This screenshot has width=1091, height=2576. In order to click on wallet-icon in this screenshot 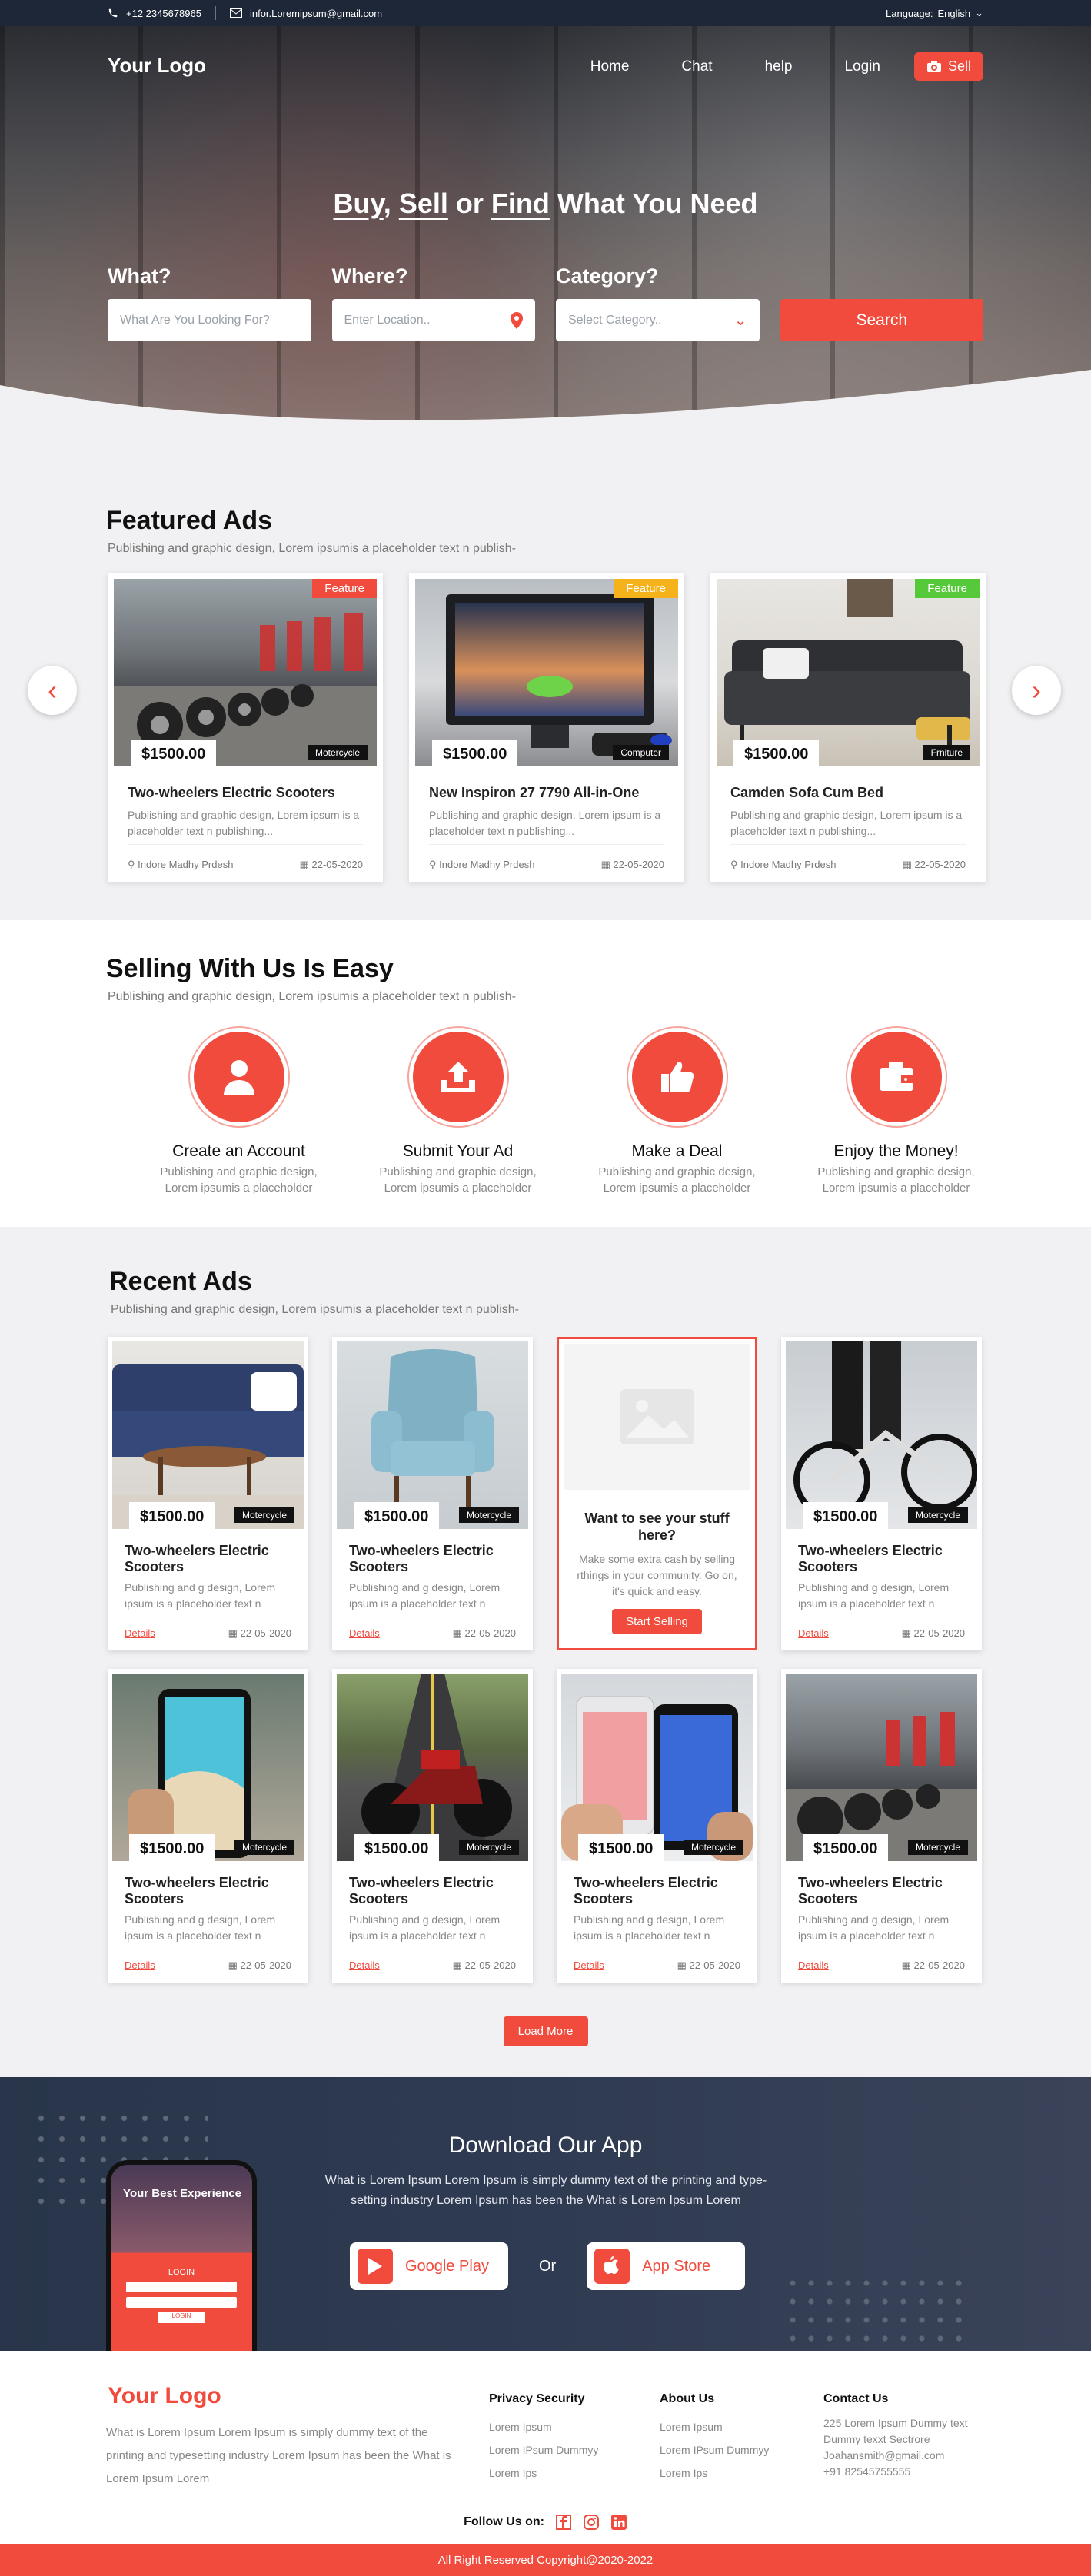, I will do `click(896, 1077)`.